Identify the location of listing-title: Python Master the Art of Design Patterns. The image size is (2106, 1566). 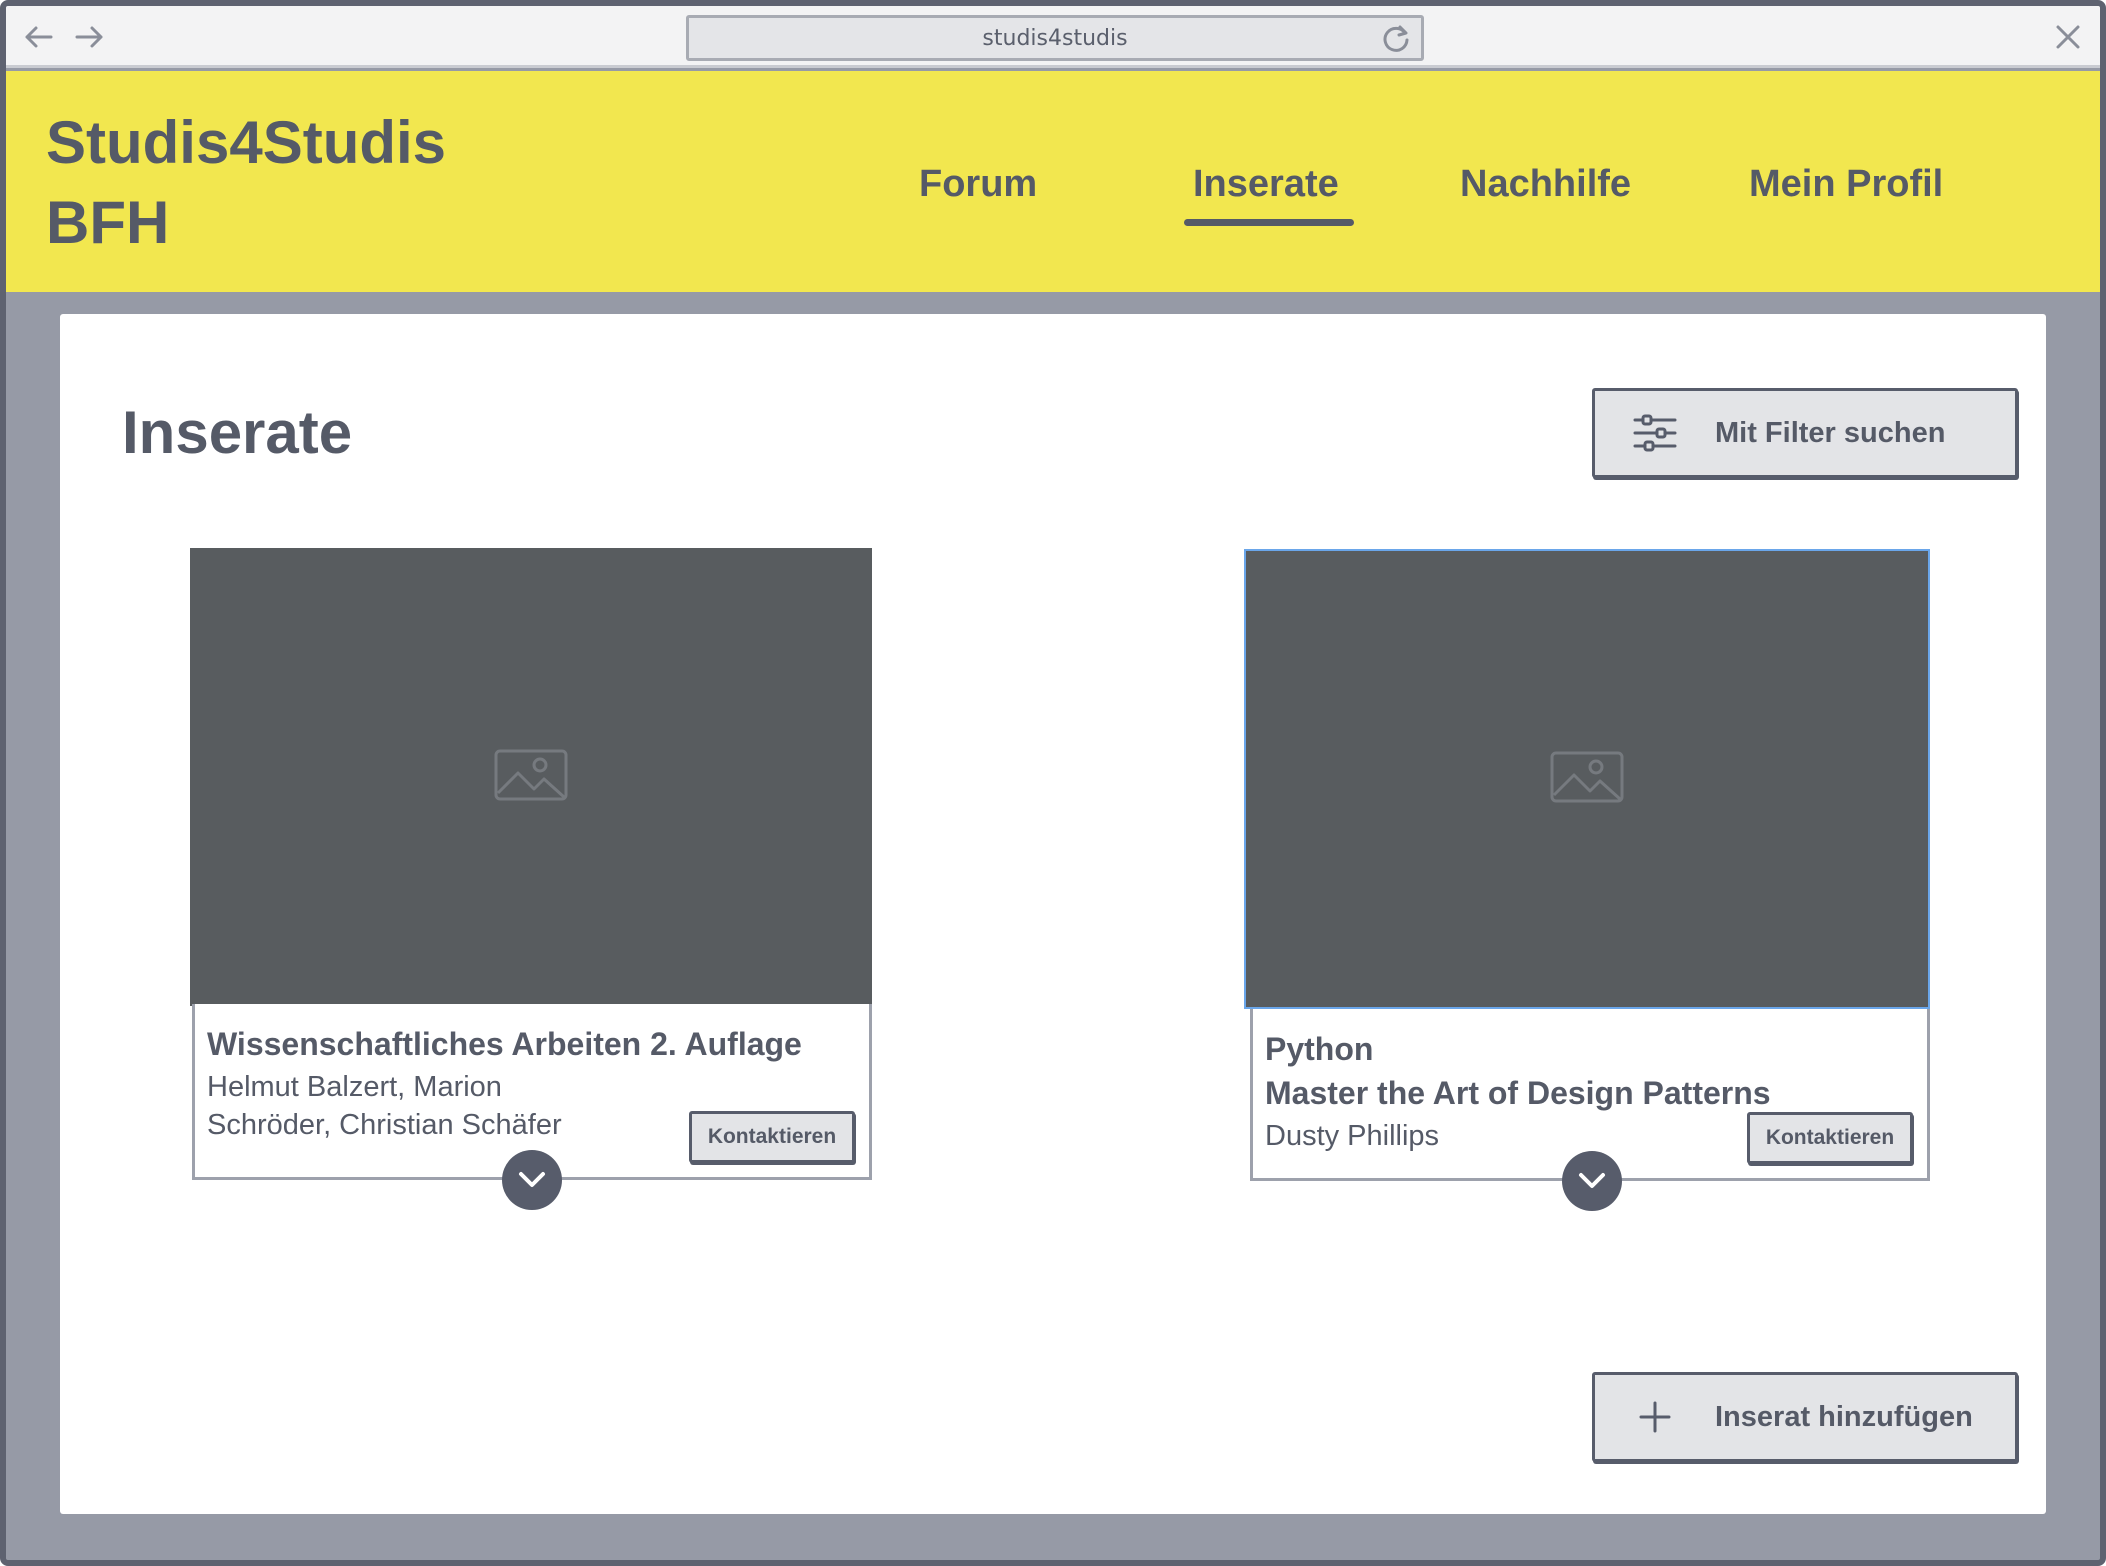
(1518, 1071).